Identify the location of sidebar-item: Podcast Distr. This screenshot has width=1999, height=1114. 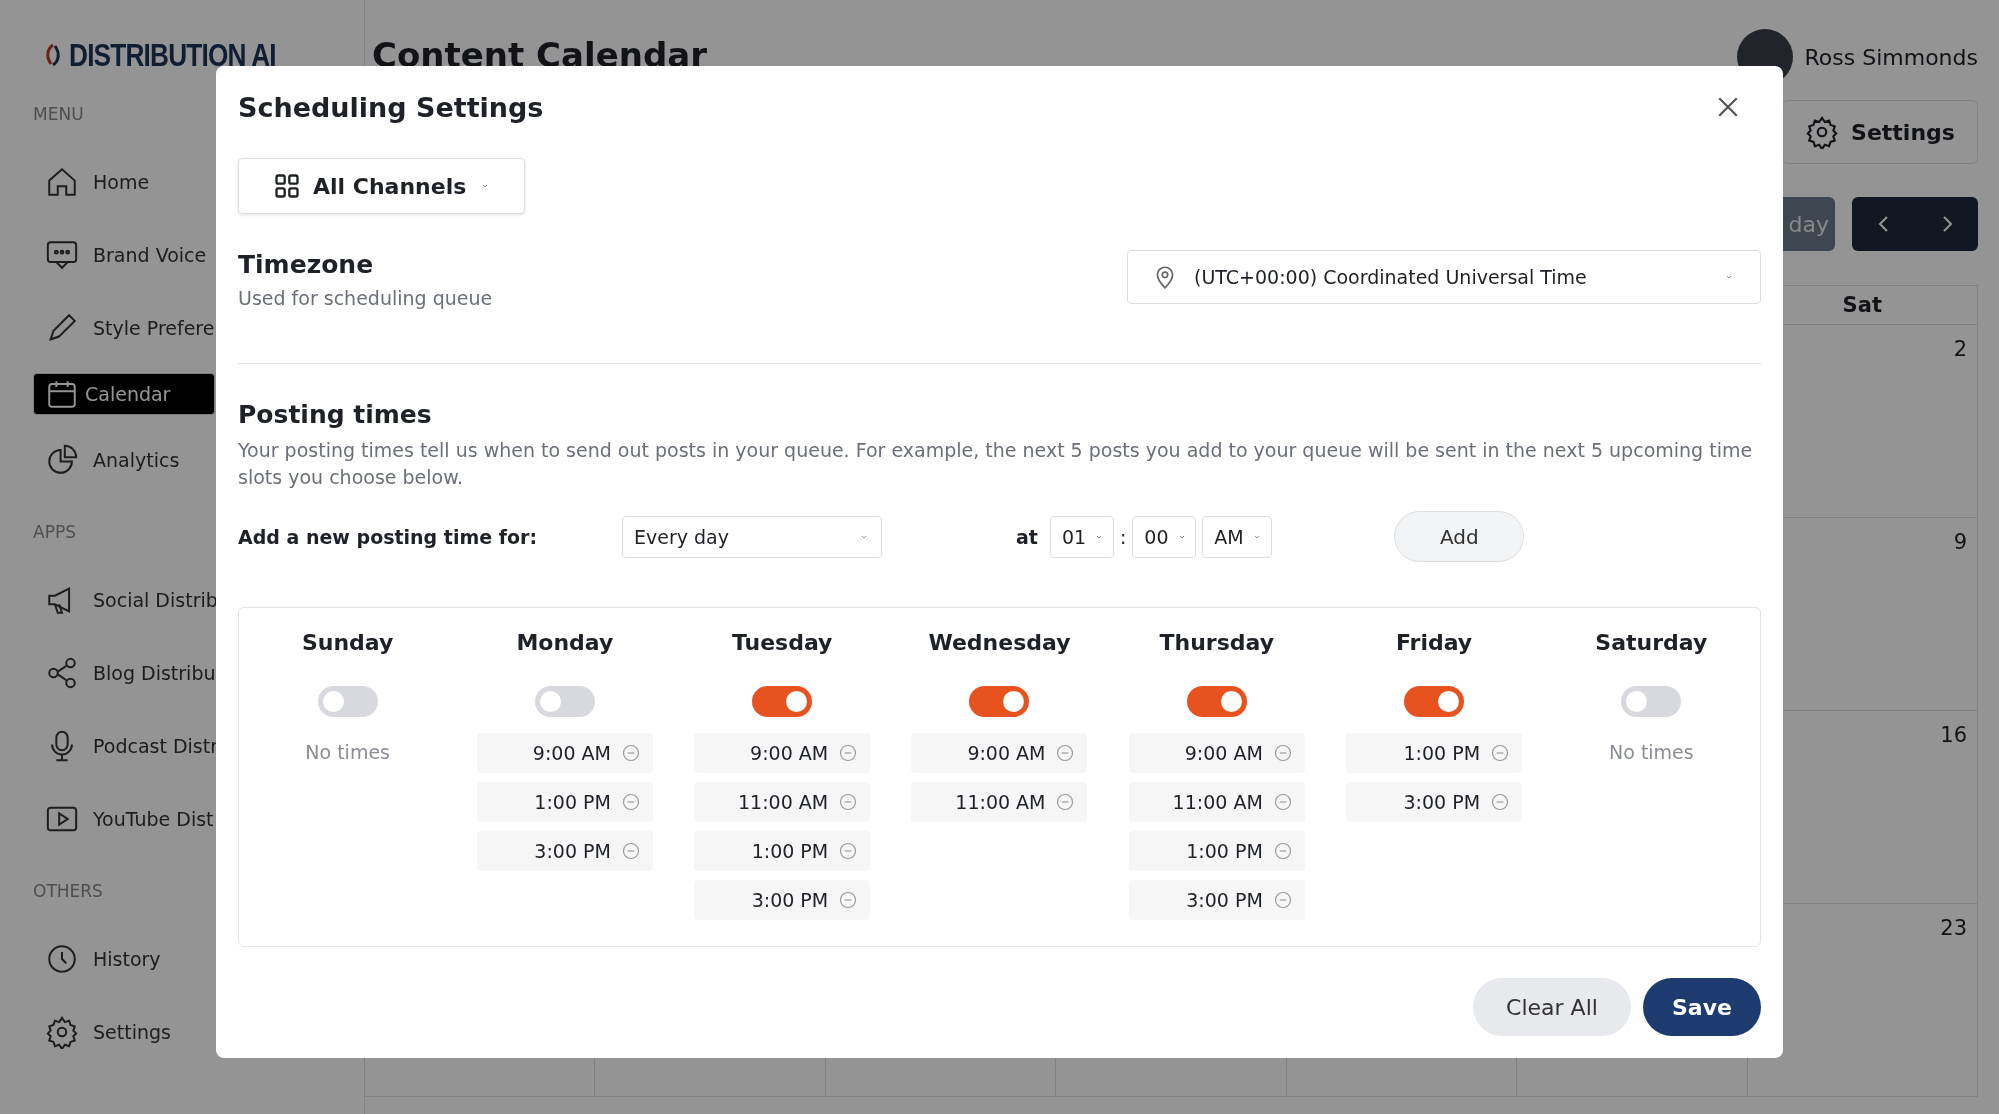
(124, 746).